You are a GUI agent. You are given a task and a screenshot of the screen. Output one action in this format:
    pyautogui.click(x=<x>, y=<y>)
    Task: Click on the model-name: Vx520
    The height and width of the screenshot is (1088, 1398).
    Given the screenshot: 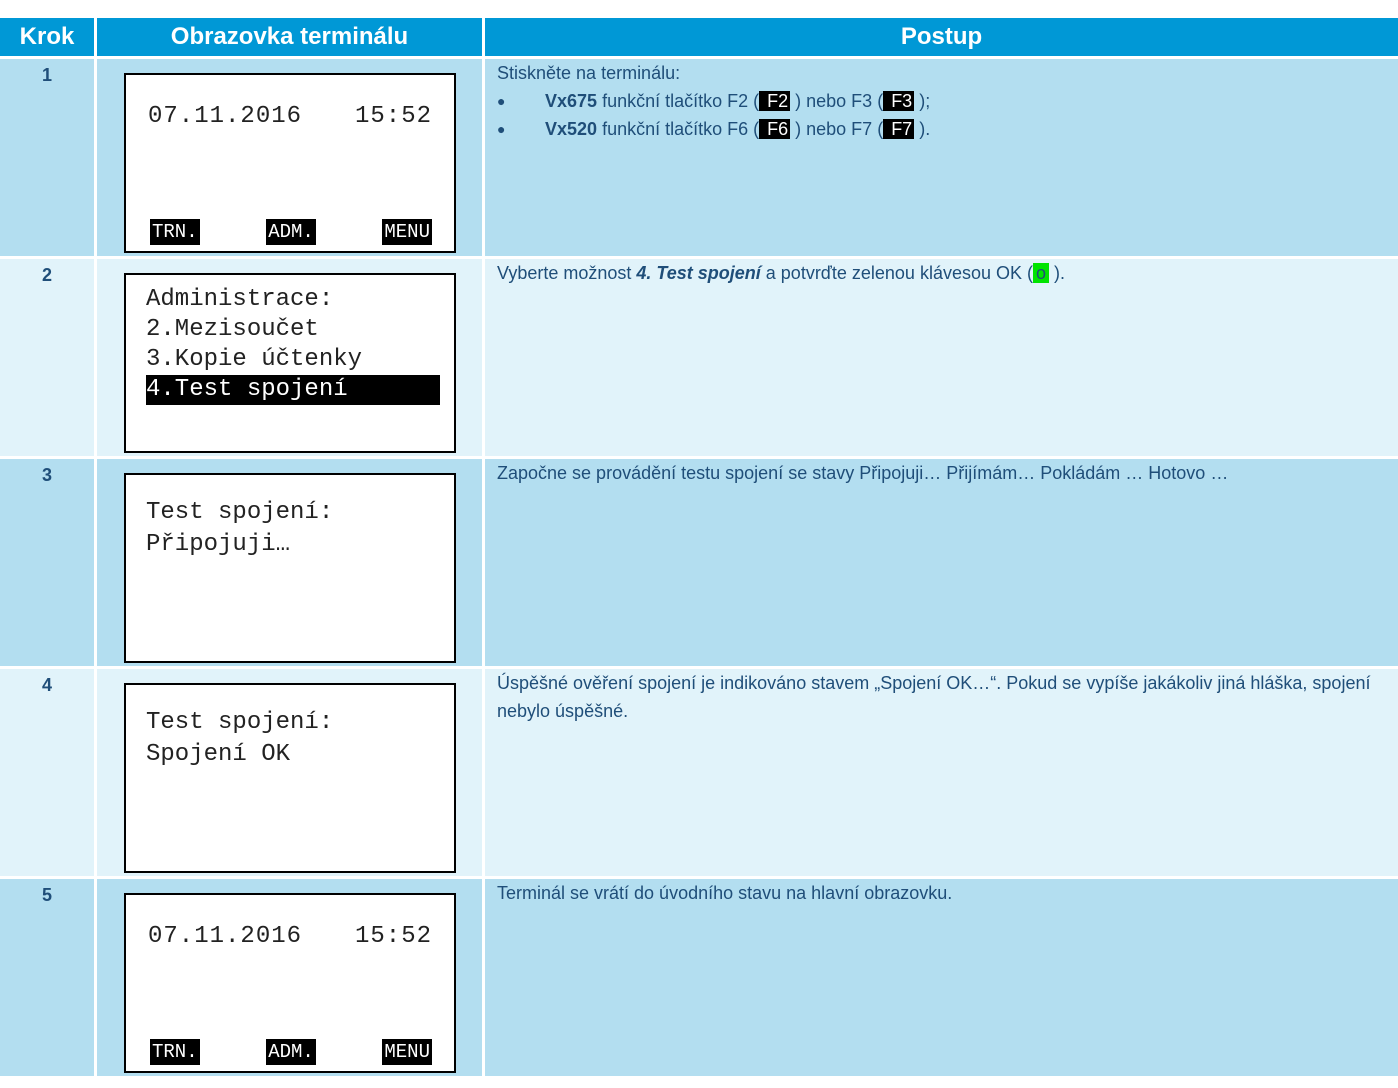 What is the action you would take?
    pyautogui.click(x=571, y=129)
    